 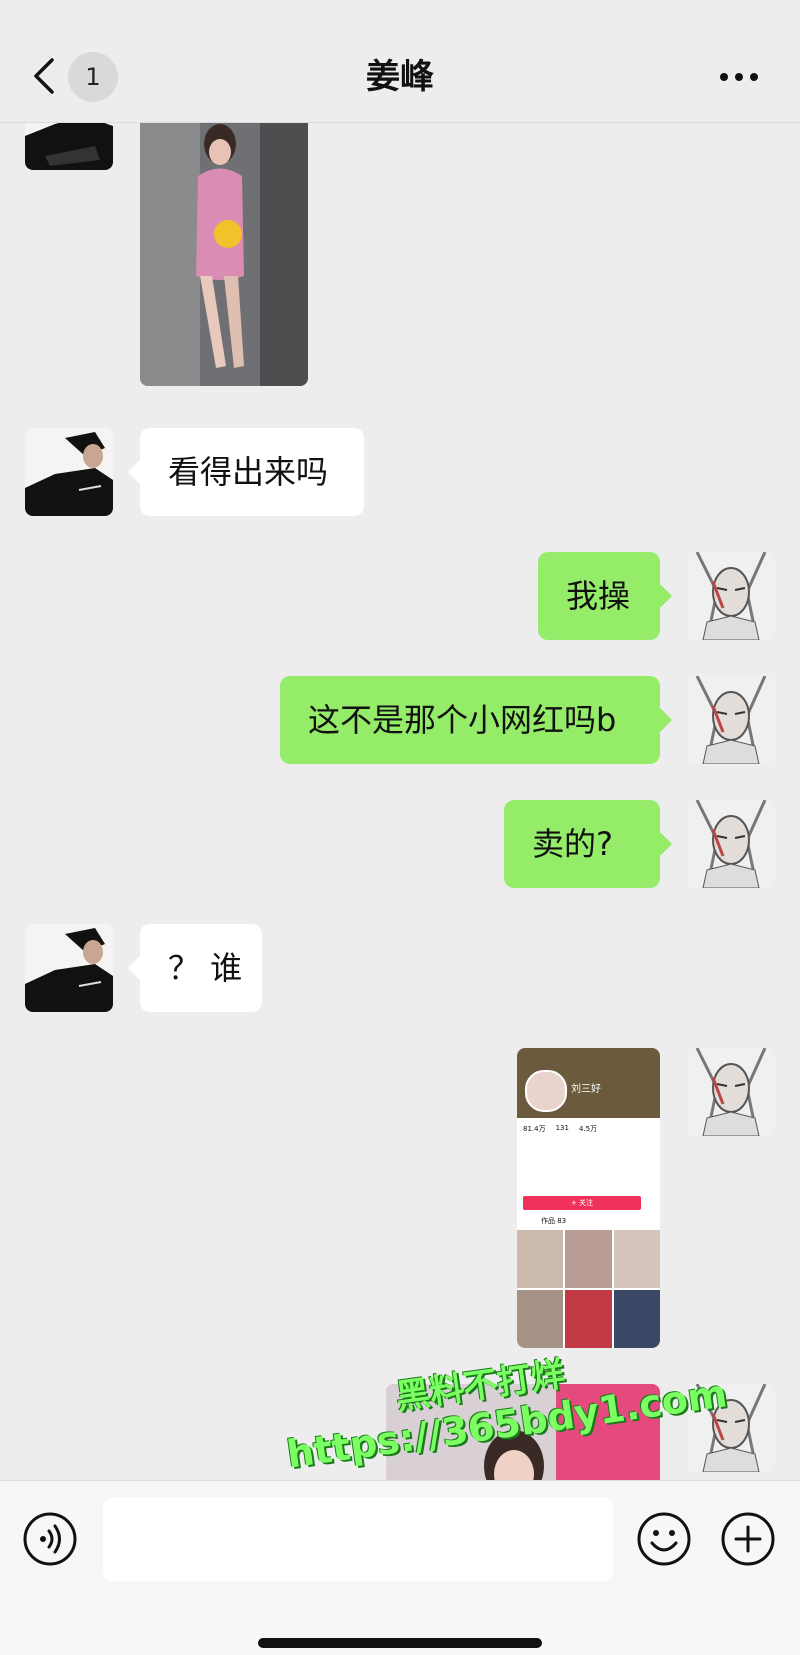 I want to click on emoji-icon, so click(x=664, y=1539).